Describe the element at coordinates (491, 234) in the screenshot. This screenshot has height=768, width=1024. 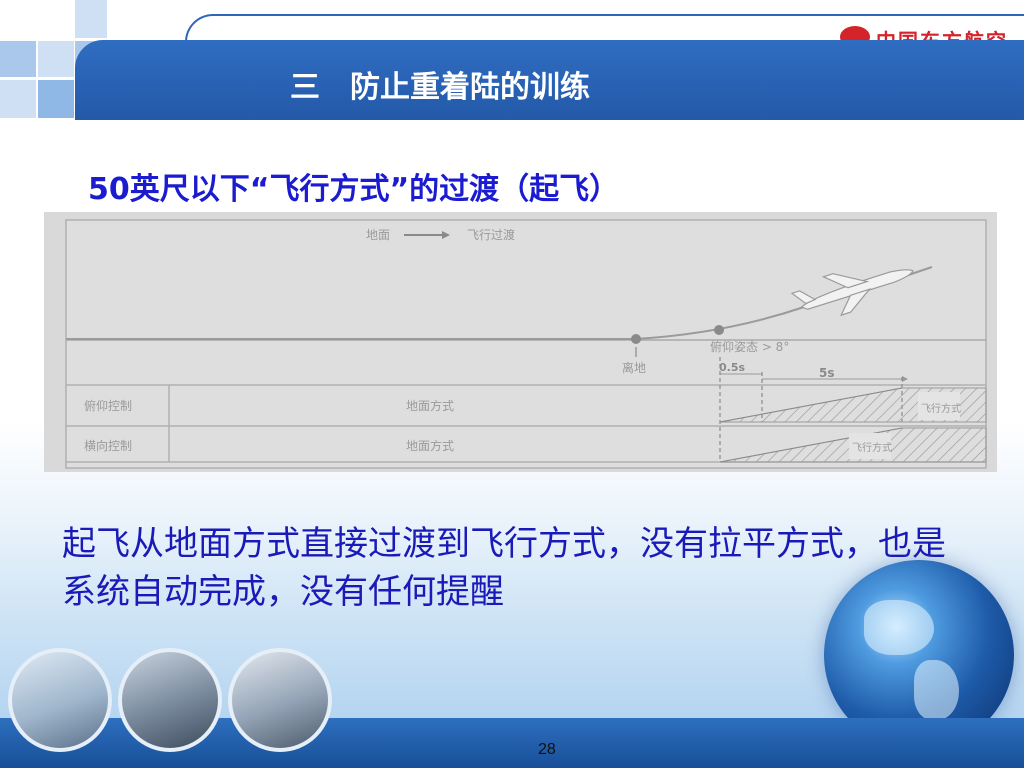
I see `top-label-right: 飞行过渡` at that location.